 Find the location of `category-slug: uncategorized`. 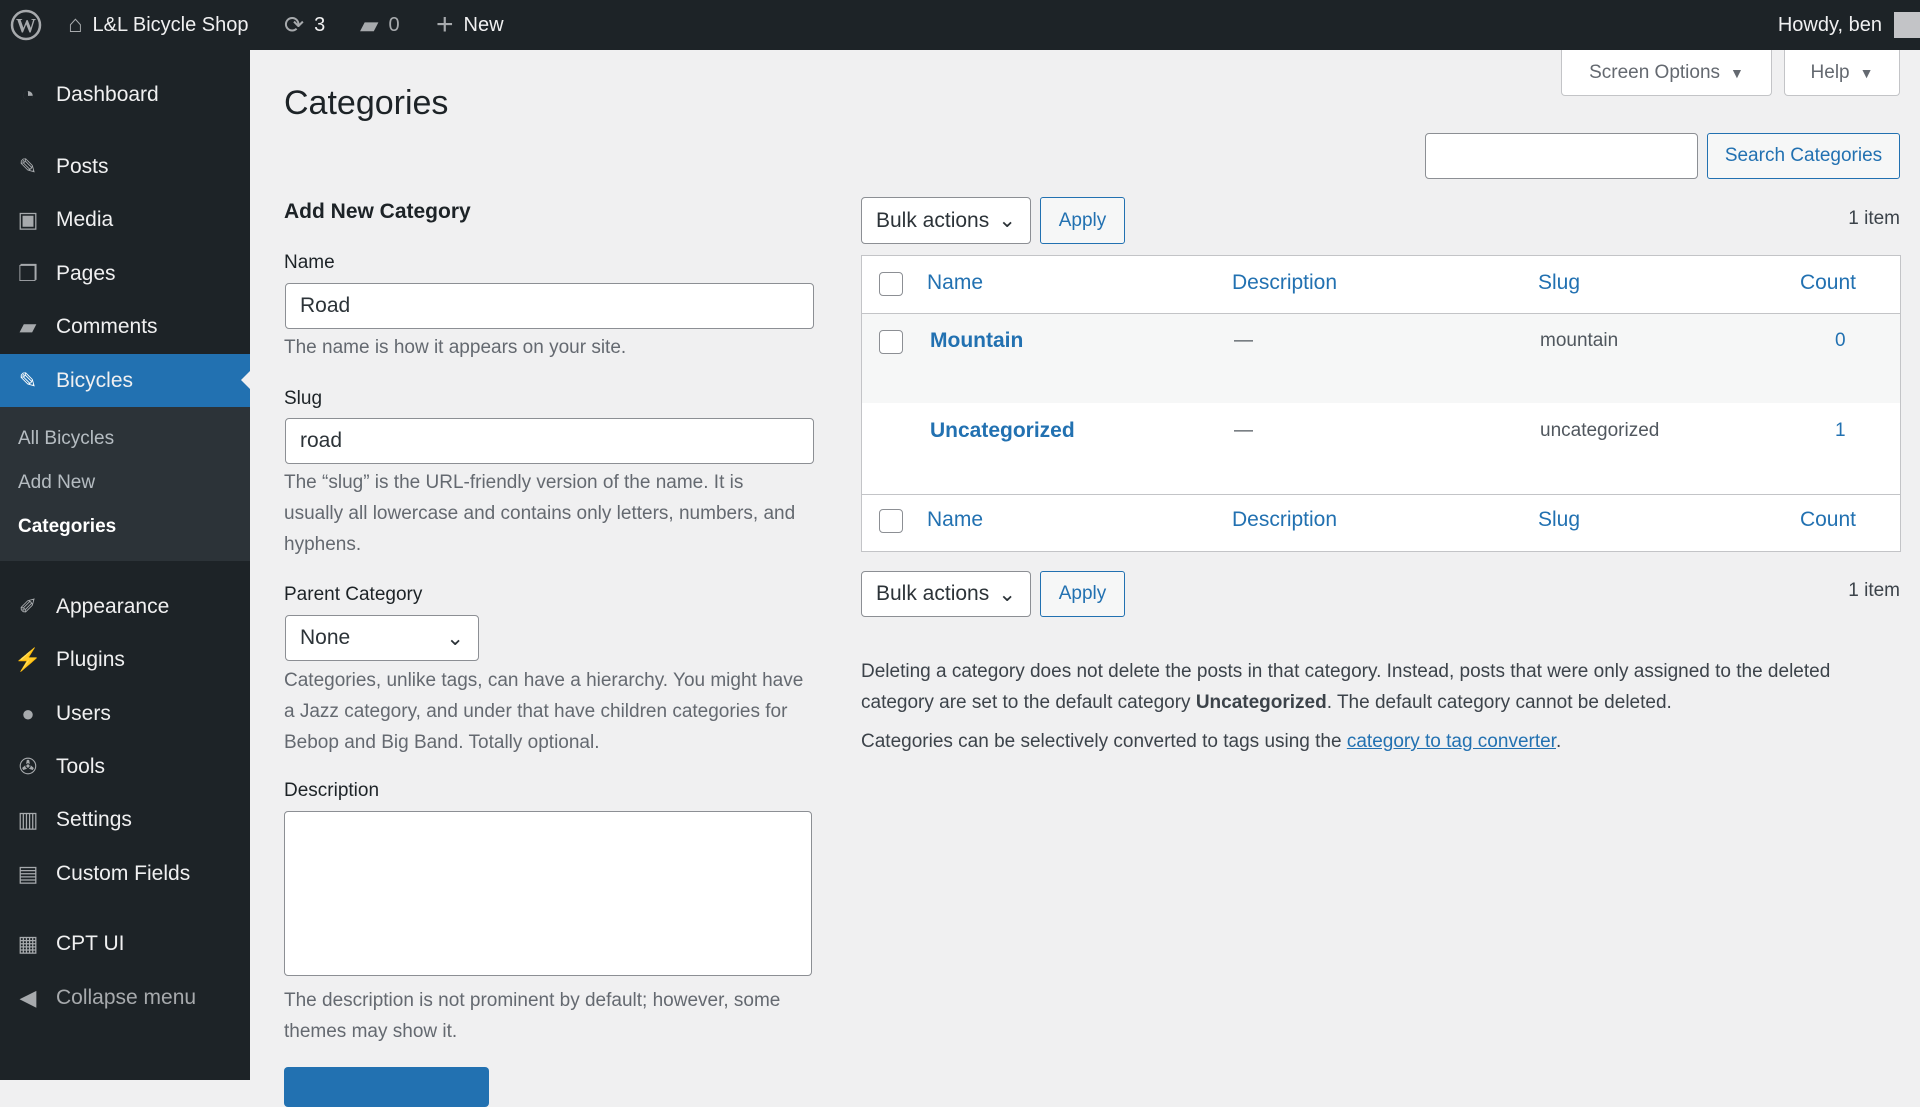

category-slug: uncategorized is located at coordinates (1600, 430).